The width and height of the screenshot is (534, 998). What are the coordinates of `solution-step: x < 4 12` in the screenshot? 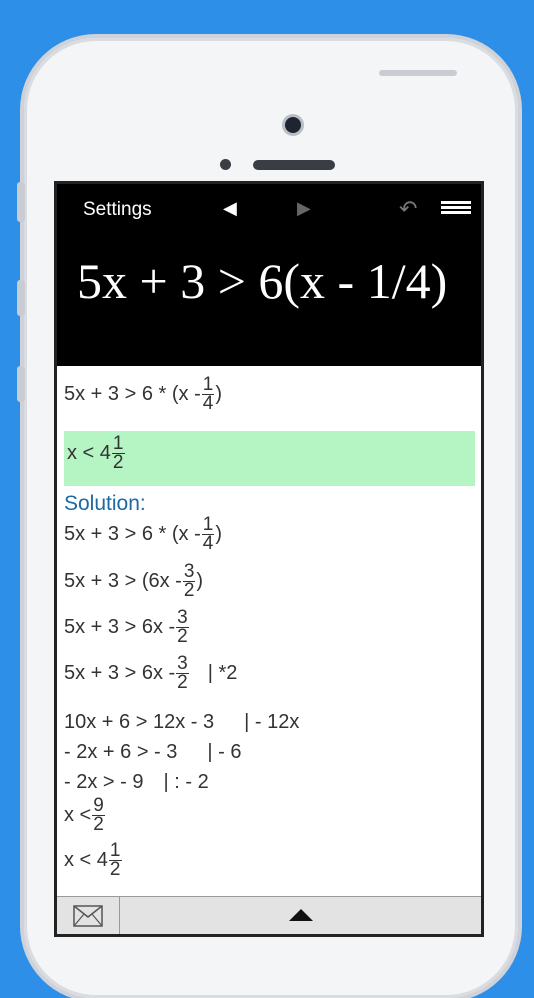 It's located at (93, 860).